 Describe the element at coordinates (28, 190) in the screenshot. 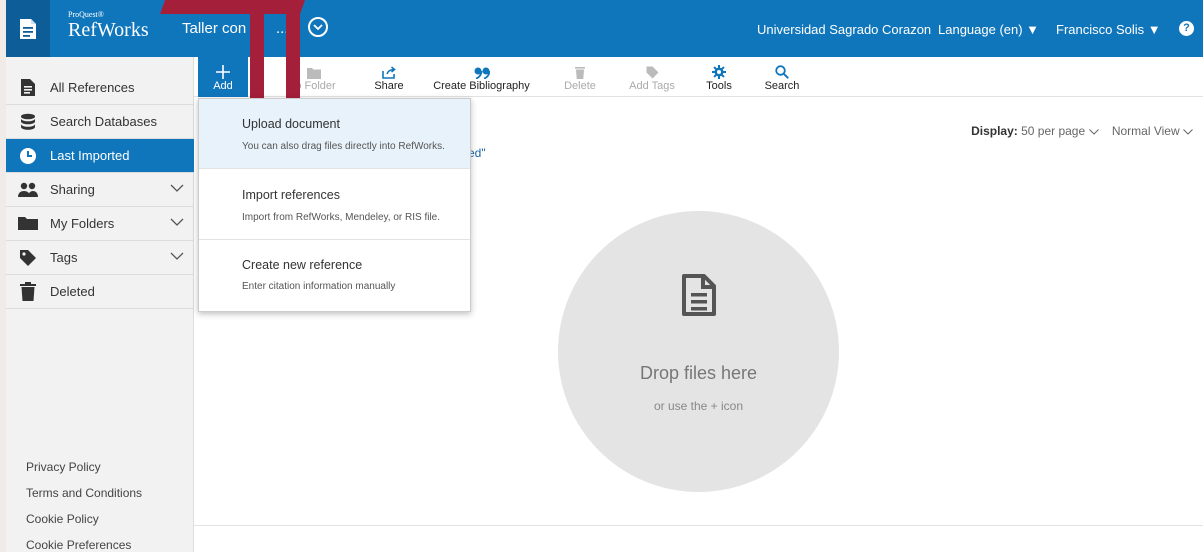

I see `users-icon` at that location.